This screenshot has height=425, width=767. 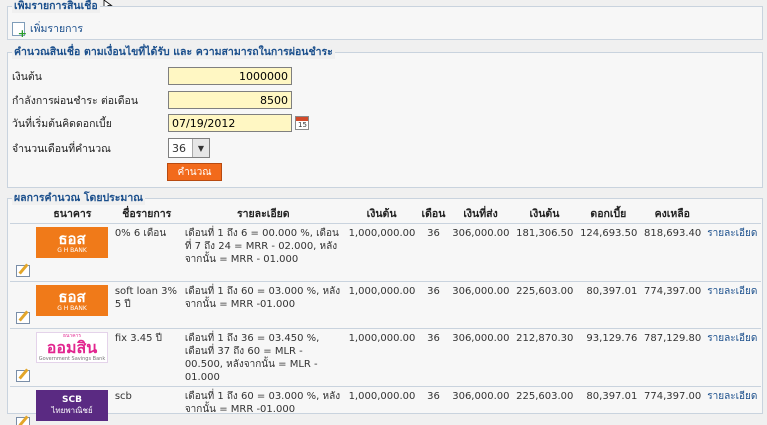 What do you see at coordinates (672, 356) in the screenshot?
I see `remaining: 787,129.80` at bounding box center [672, 356].